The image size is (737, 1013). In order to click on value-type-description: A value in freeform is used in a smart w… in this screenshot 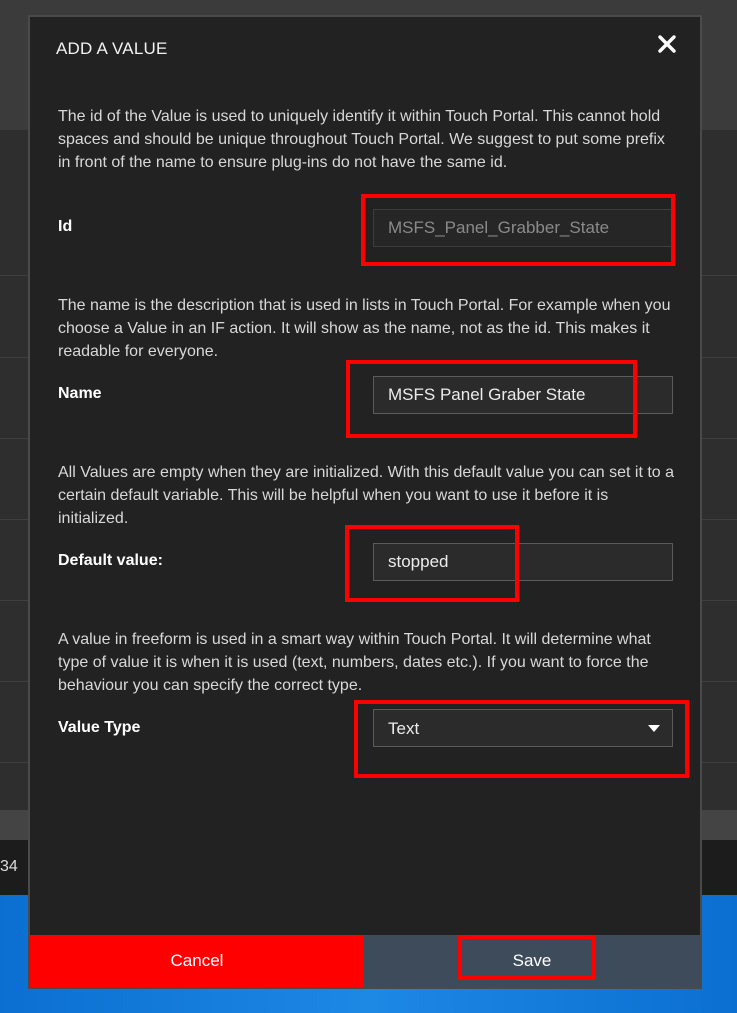, I will do `click(354, 662)`.